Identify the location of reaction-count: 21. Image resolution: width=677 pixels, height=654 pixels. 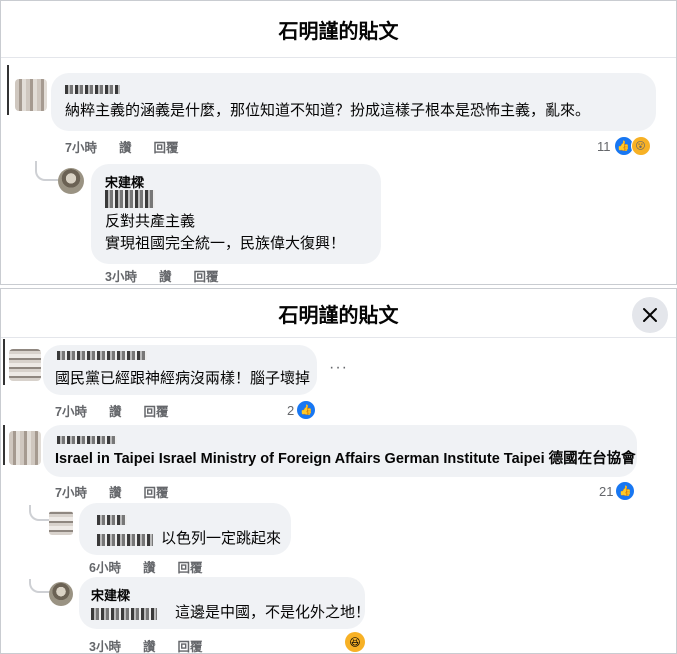
(606, 491).